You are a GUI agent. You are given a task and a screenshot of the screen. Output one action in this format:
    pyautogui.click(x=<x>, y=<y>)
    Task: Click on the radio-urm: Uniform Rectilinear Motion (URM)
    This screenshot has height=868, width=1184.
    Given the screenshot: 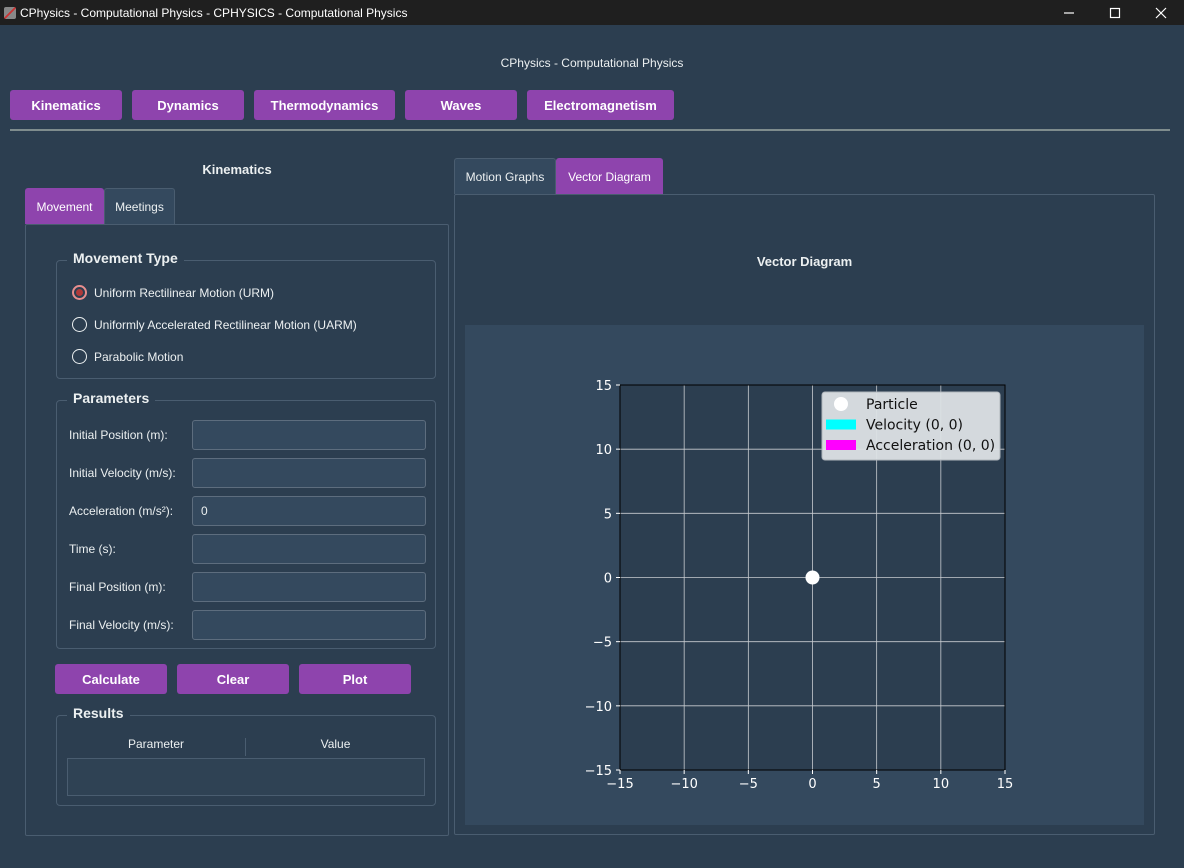 What is the action you would take?
    pyautogui.click(x=173, y=292)
    